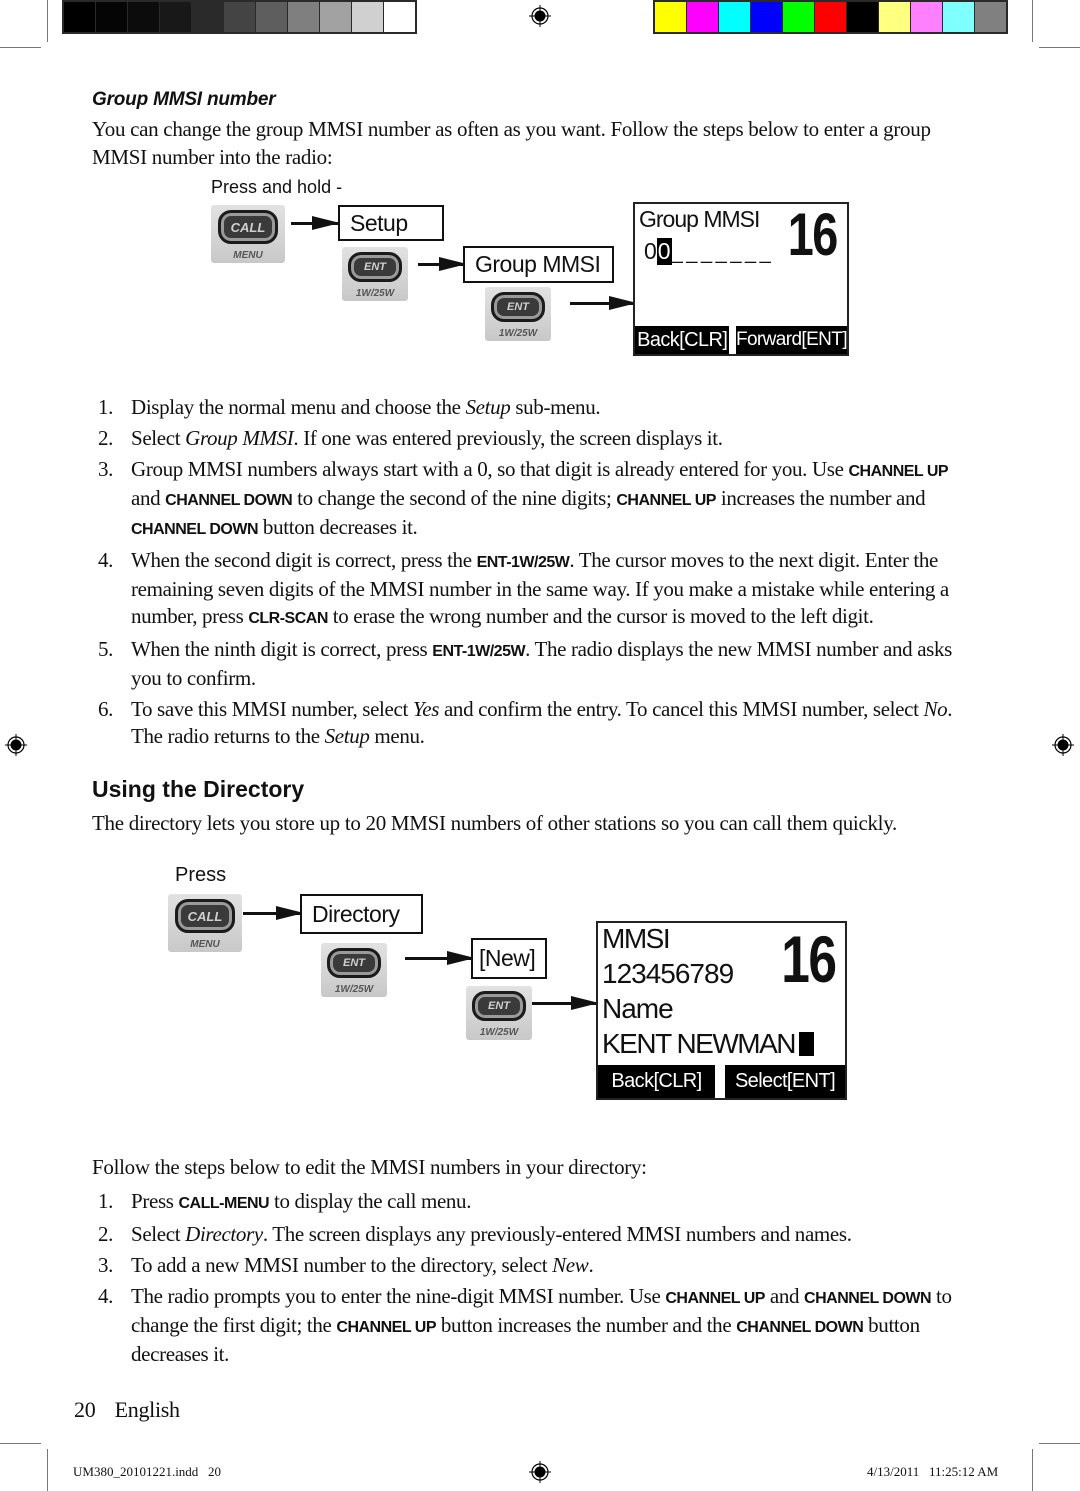 The height and width of the screenshot is (1491, 1080). Describe the element at coordinates (591, 1265) in the screenshot. I see `step-text: .` at that location.